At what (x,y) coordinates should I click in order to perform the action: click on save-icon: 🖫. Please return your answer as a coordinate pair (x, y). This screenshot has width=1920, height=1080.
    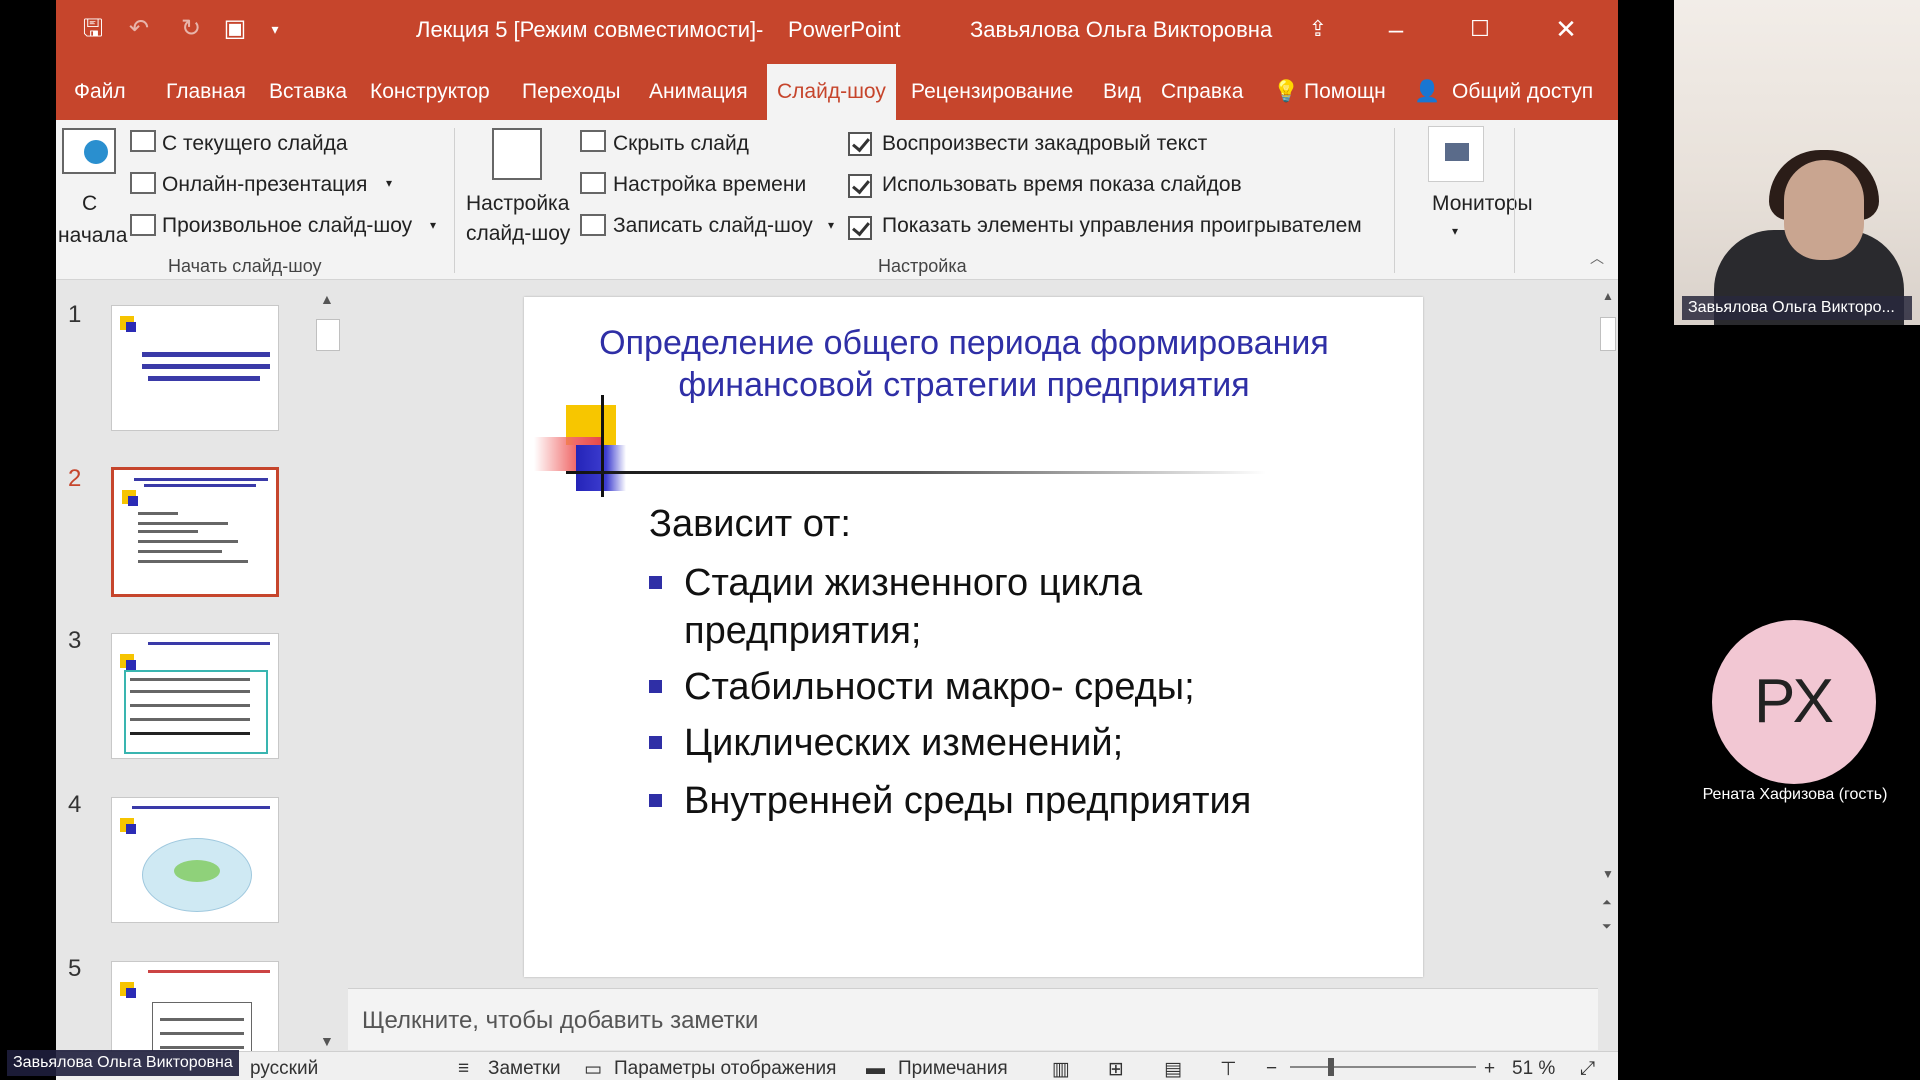
    Looking at the image, I should click on (93, 29).